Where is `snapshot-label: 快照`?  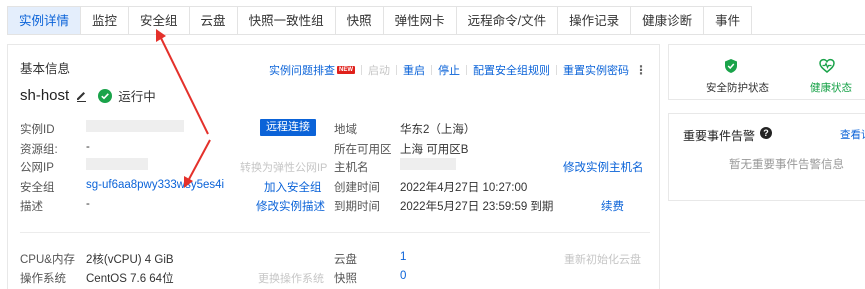 snapshot-label: 快照 is located at coordinates (345, 279).